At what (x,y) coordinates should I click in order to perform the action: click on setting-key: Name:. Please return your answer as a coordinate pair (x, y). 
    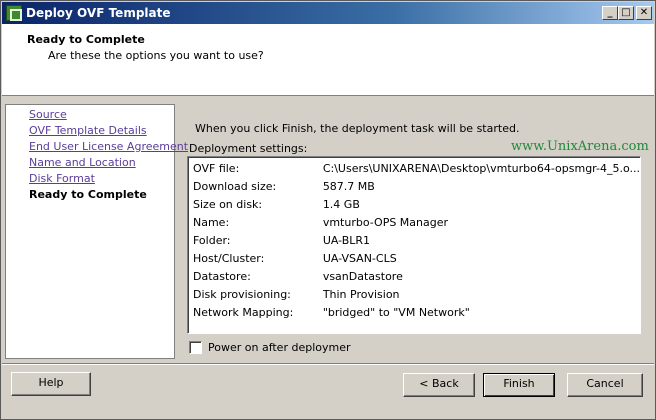
    Looking at the image, I should click on (211, 222).